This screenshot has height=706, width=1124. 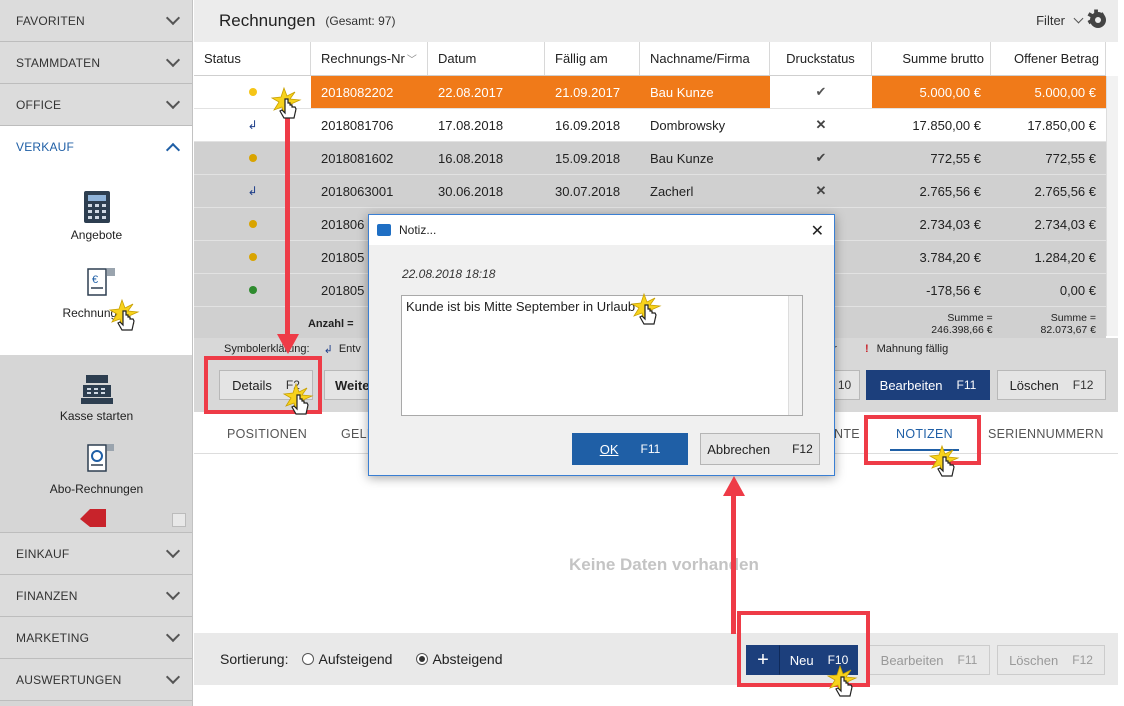 What do you see at coordinates (96, 554) in the screenshot?
I see `nav-einkauf: EINKAUF` at bounding box center [96, 554].